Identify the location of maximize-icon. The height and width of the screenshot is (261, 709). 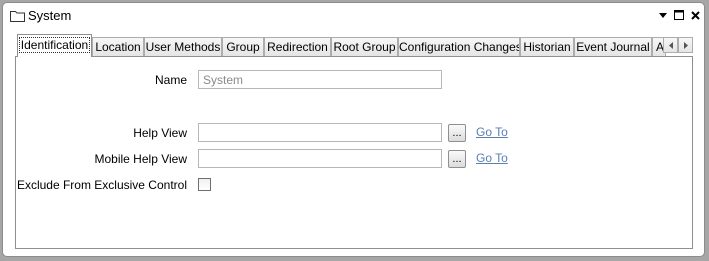
(679, 15).